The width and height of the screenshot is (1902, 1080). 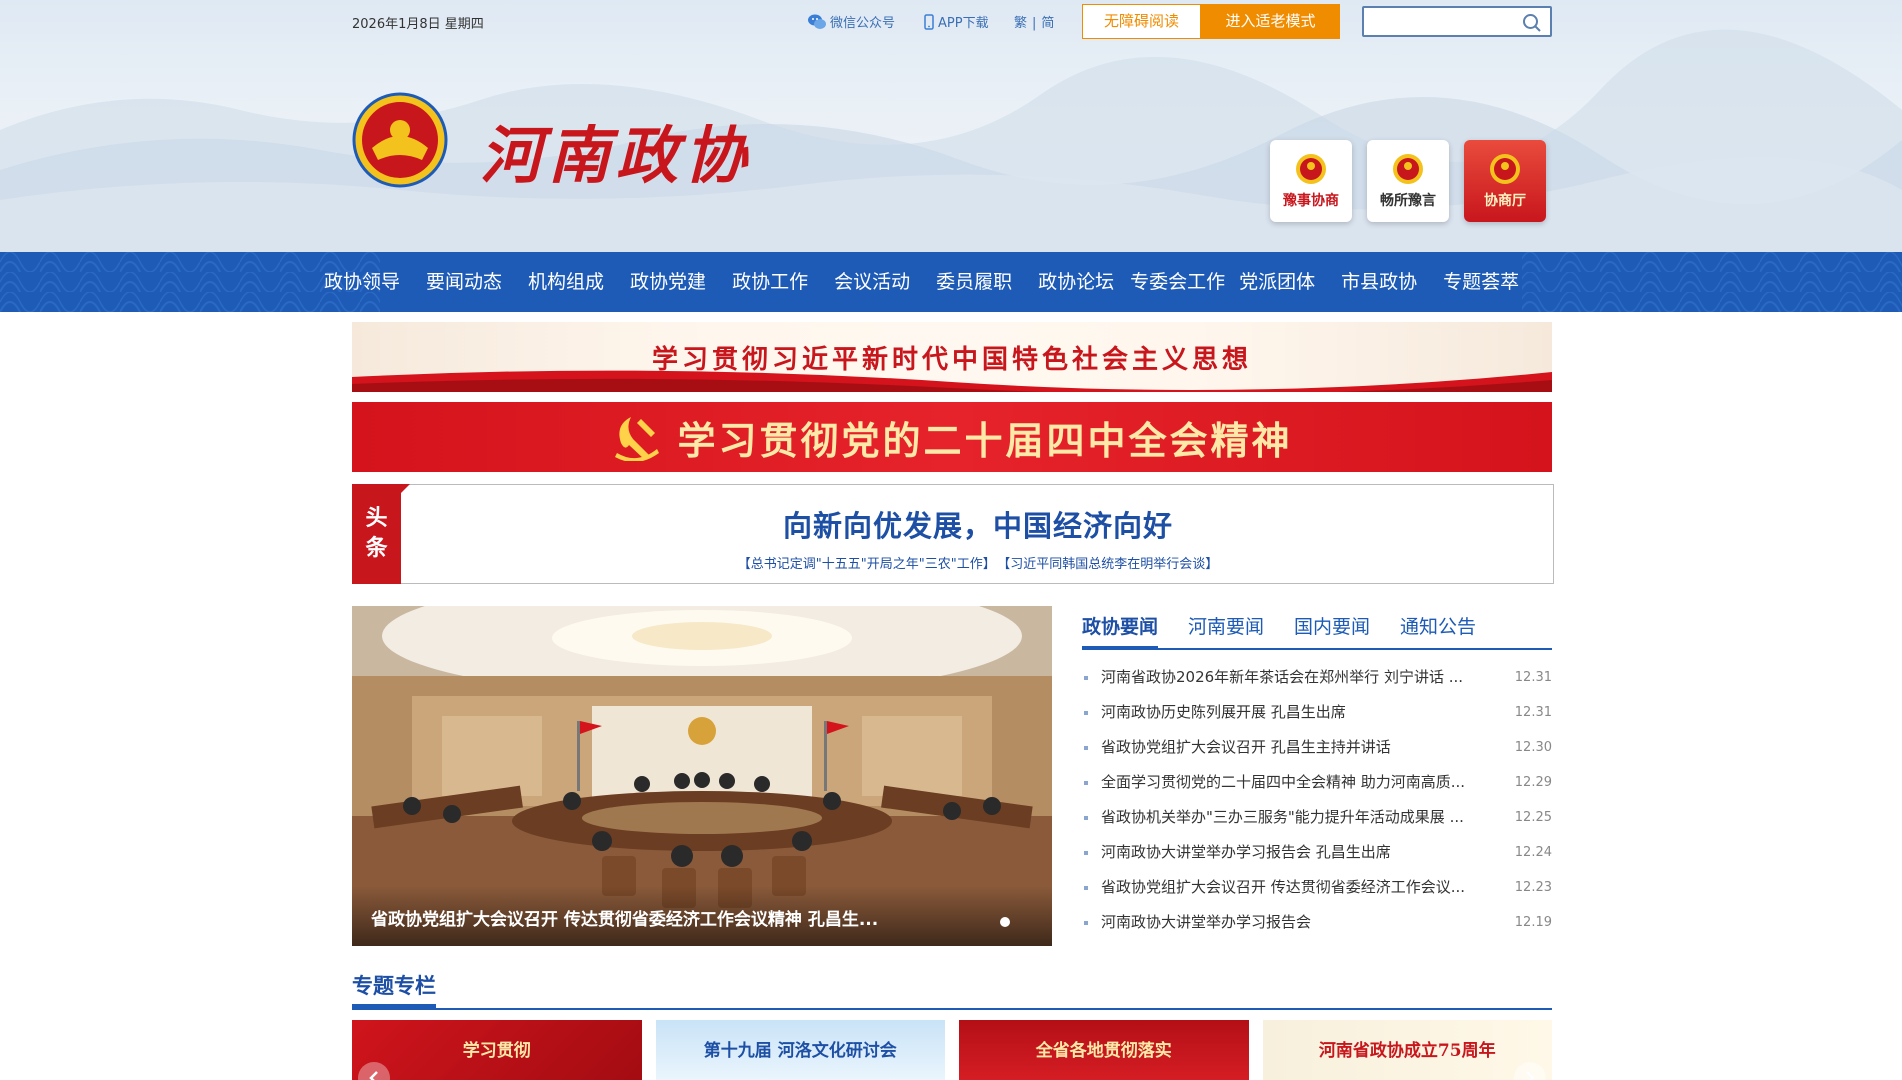 I want to click on news-date: 12.19, so click(x=1533, y=922).